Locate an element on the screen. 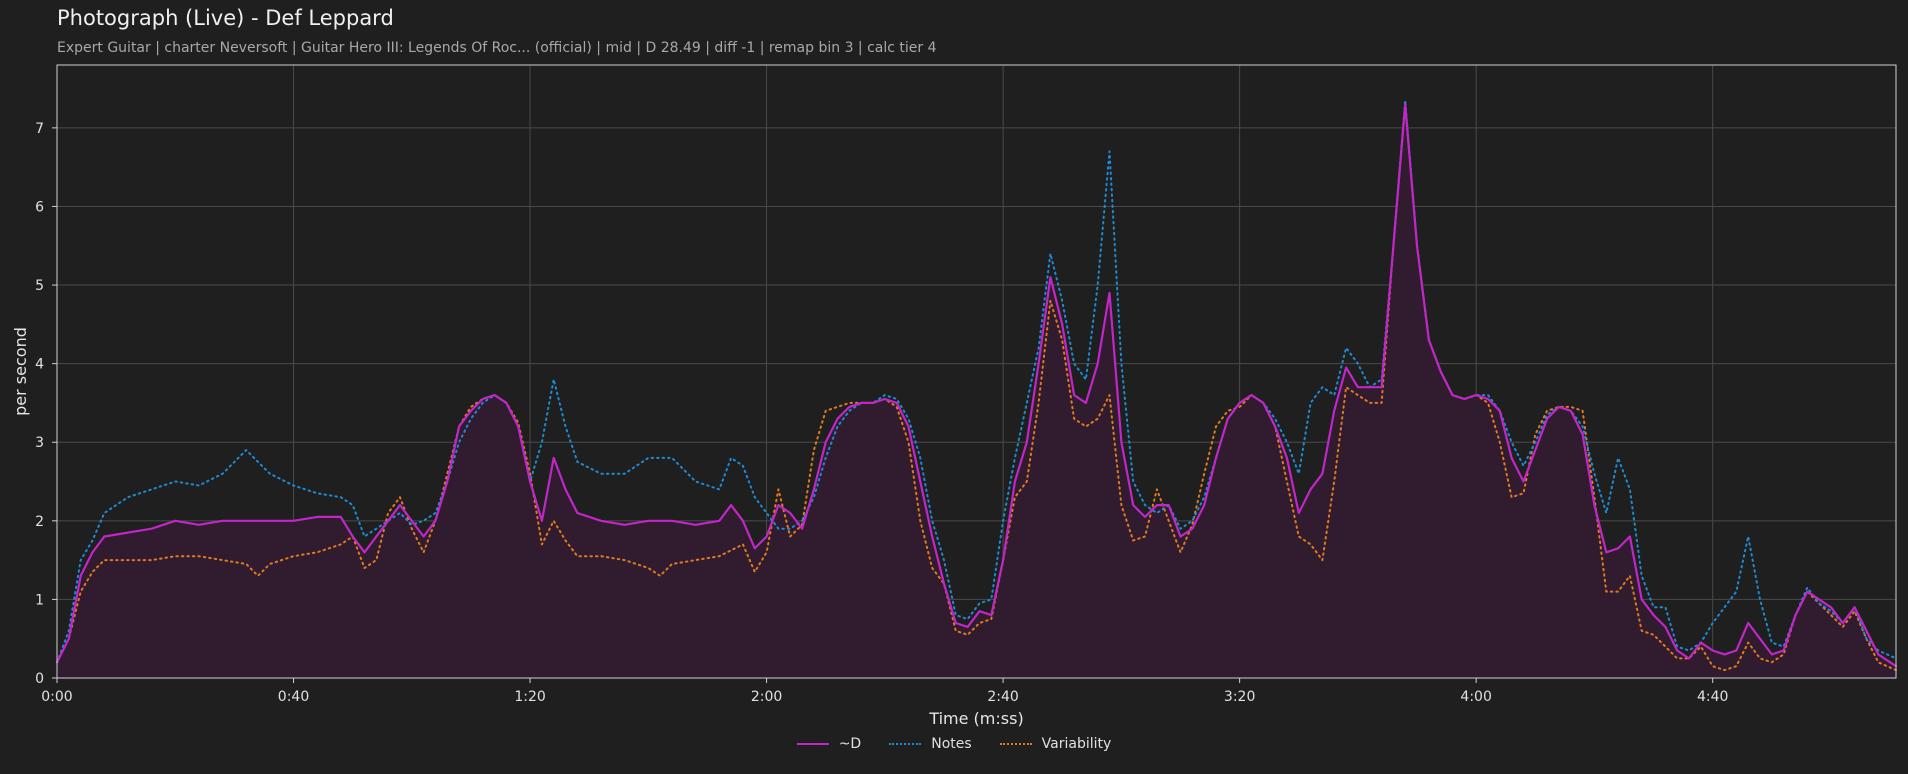 This screenshot has height=774, width=1908. legend-label-1: Notes is located at coordinates (951, 744).